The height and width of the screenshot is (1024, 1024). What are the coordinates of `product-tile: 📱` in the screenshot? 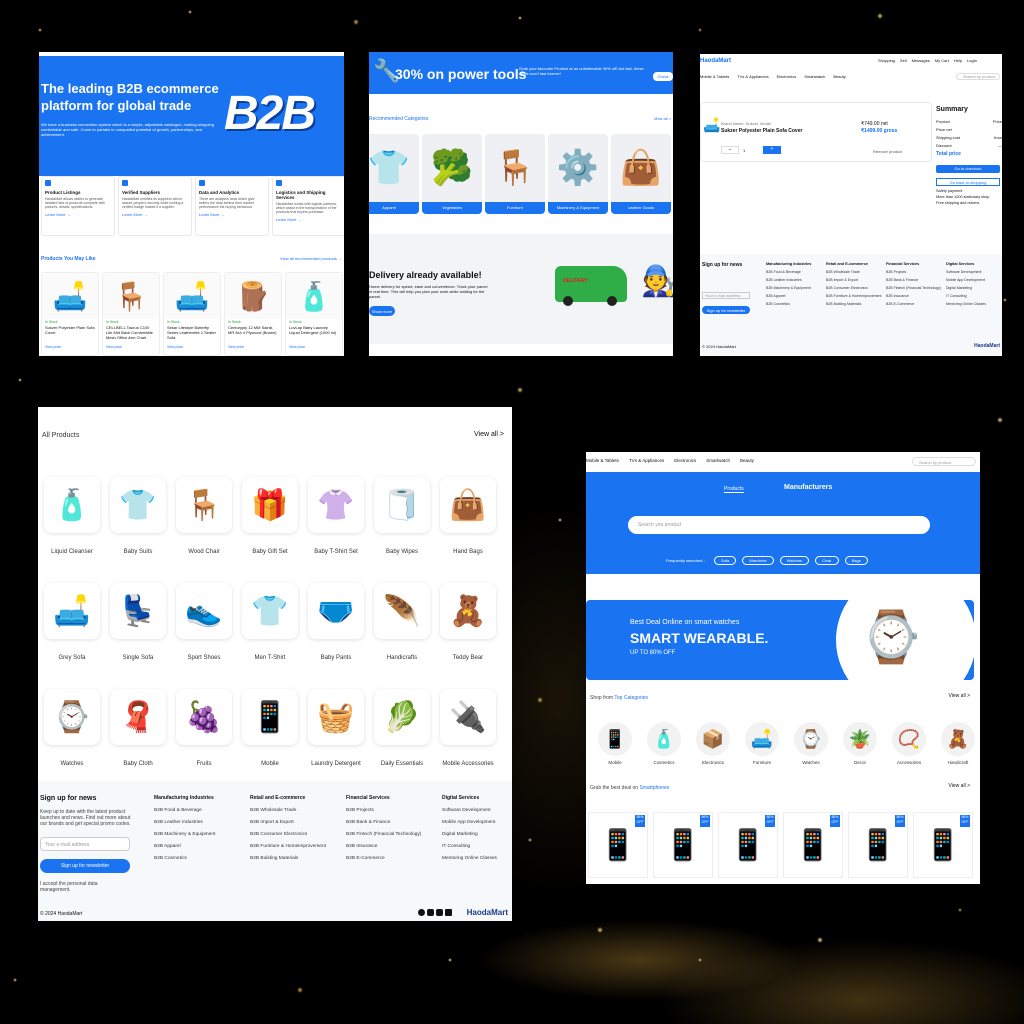 It's located at (270, 717).